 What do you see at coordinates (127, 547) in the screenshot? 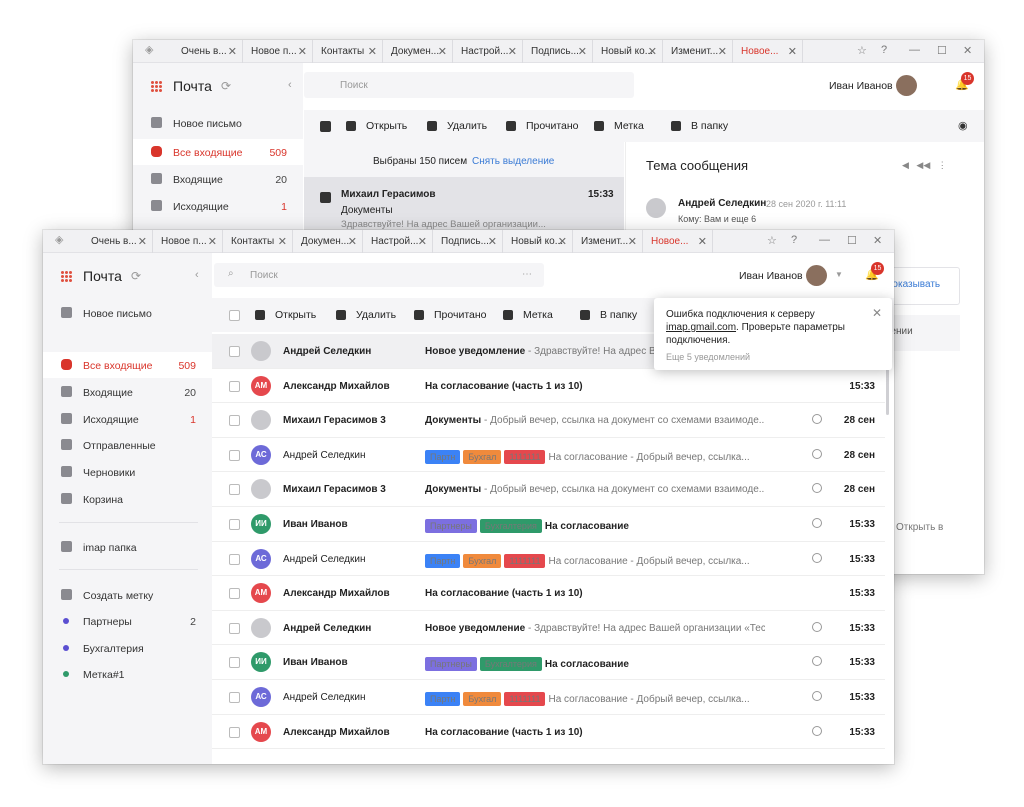
I see `sidebar-item-imap: imap папка` at bounding box center [127, 547].